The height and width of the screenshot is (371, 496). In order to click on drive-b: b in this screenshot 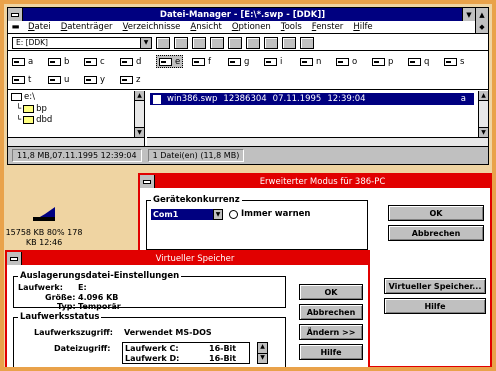, I will do `click(58, 61)`.